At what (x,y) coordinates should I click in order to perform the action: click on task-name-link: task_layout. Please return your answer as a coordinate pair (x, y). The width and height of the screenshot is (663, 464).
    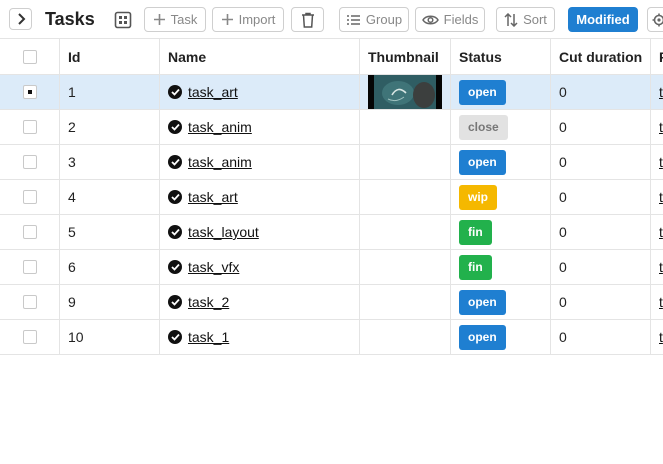
    Looking at the image, I should click on (223, 232).